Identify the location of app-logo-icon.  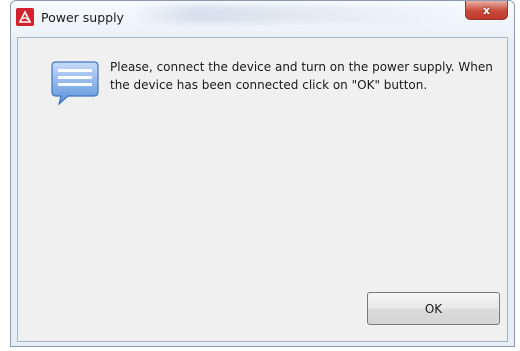
(25, 17).